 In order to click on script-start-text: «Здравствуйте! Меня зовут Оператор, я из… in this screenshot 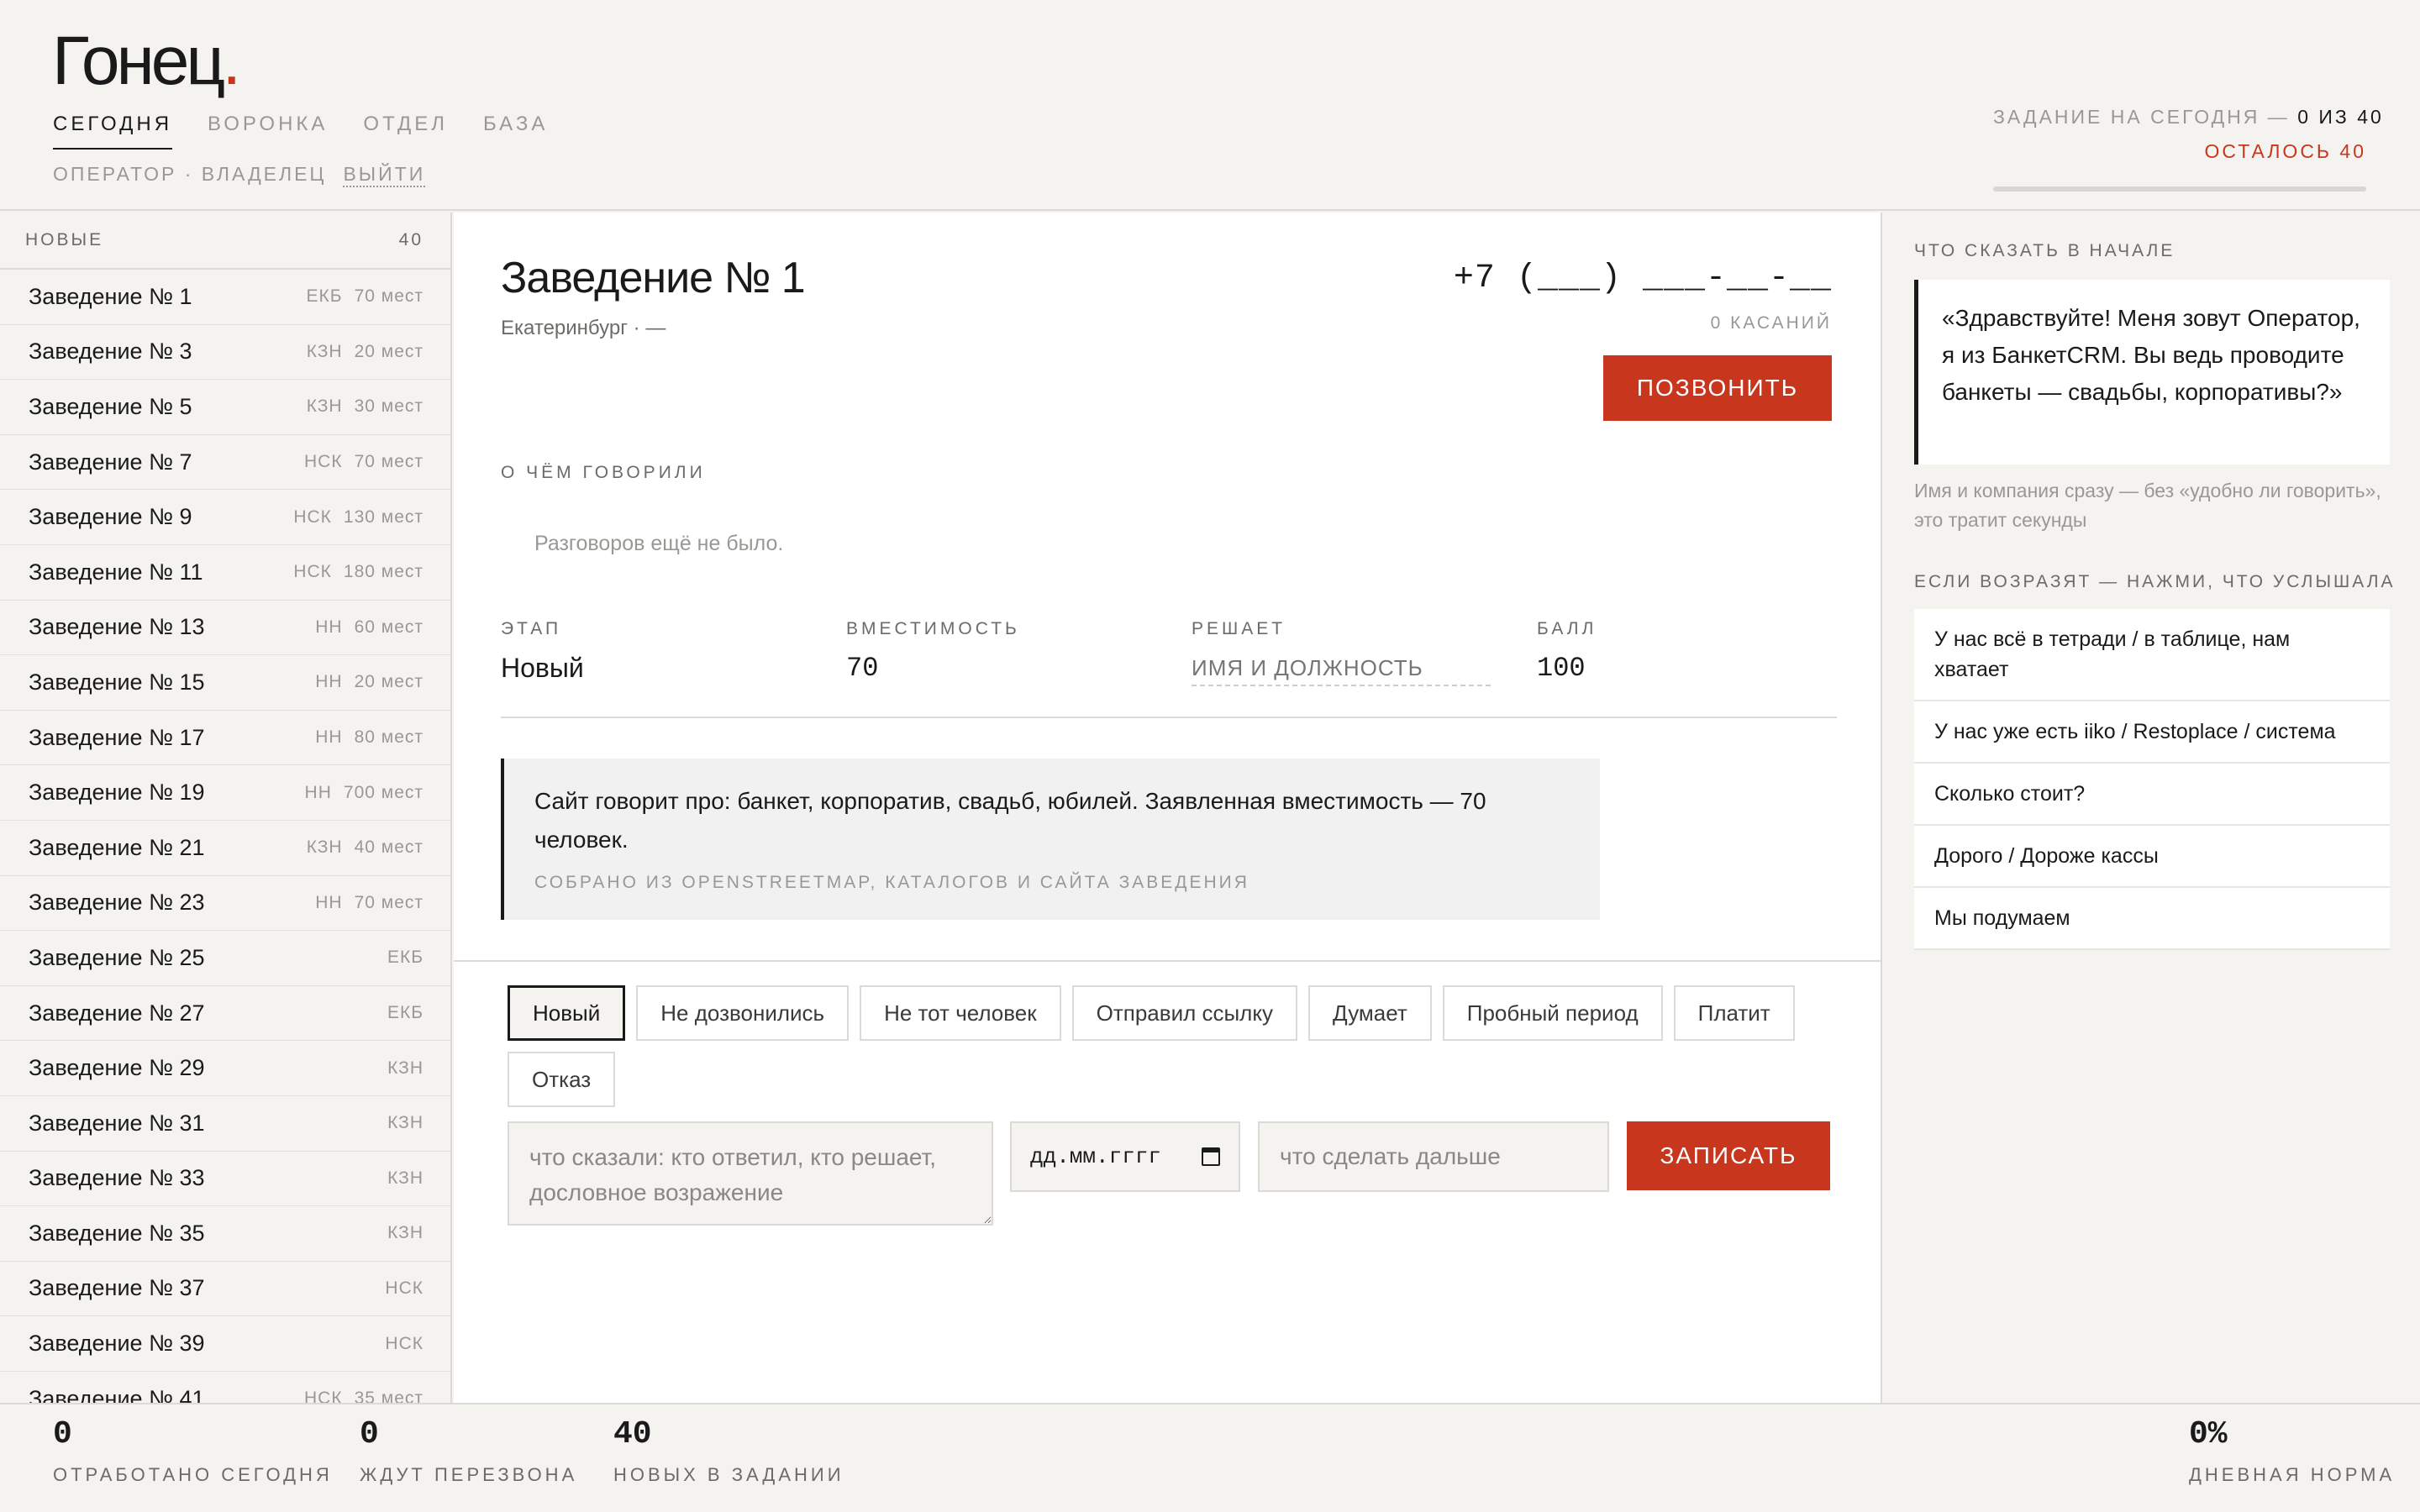, I will do `click(2152, 372)`.